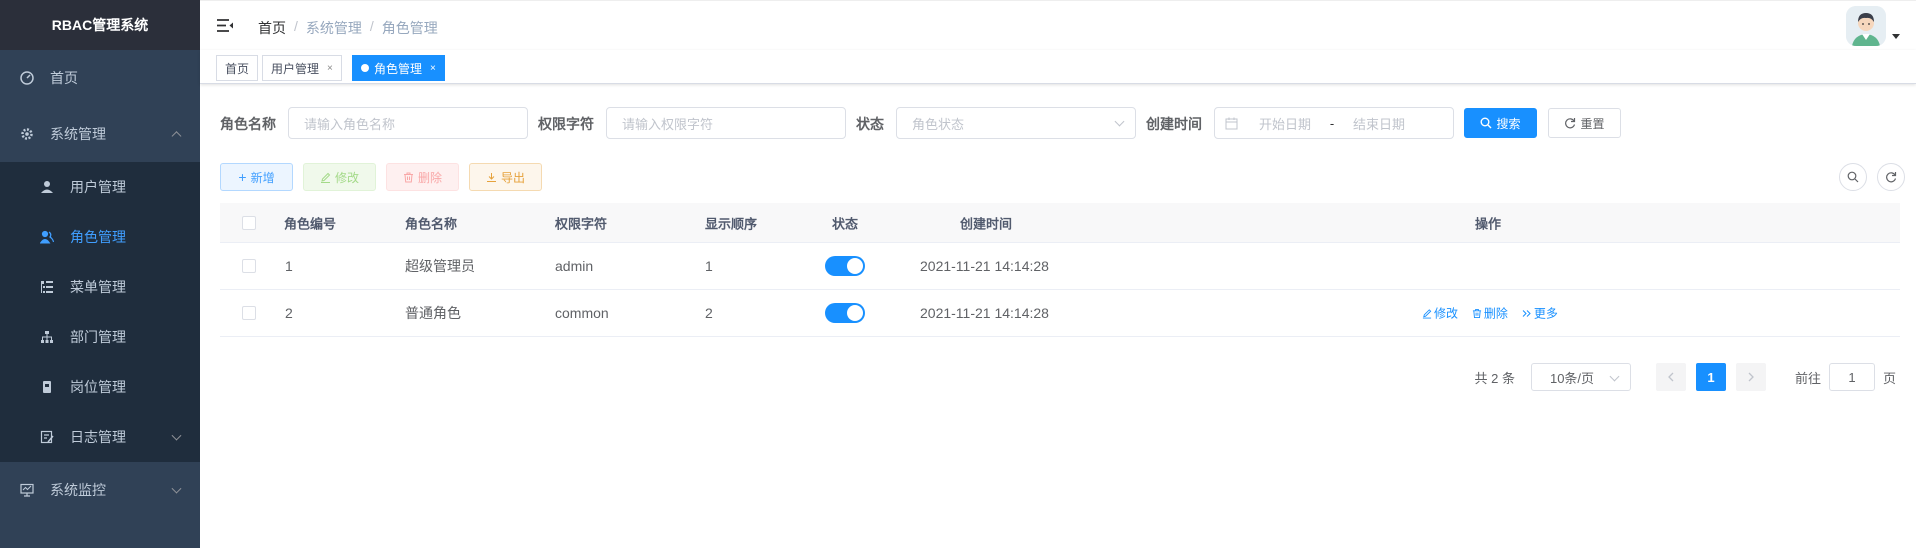  Describe the element at coordinates (431, 223) in the screenshot. I see `header-role-name: 角色名称` at that location.